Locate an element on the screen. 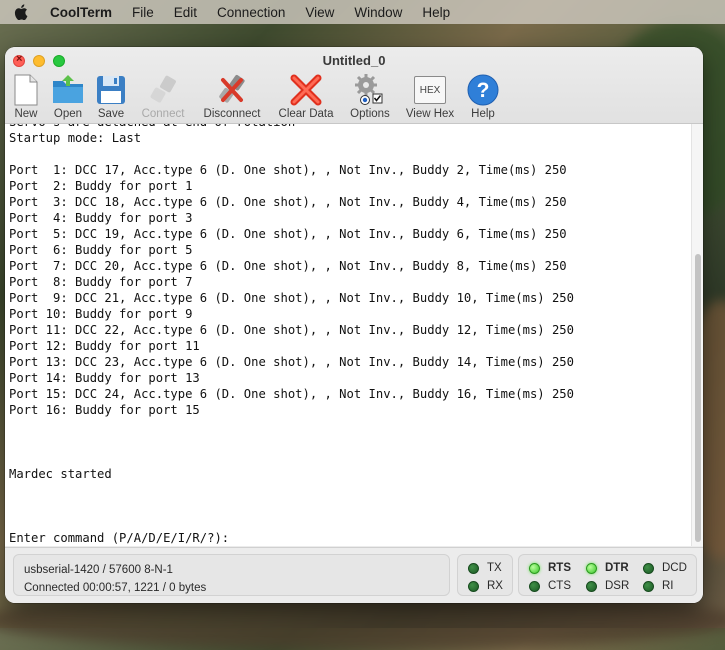 This screenshot has width=725, height=650. tx-indicator: TX is located at coordinates (485, 568).